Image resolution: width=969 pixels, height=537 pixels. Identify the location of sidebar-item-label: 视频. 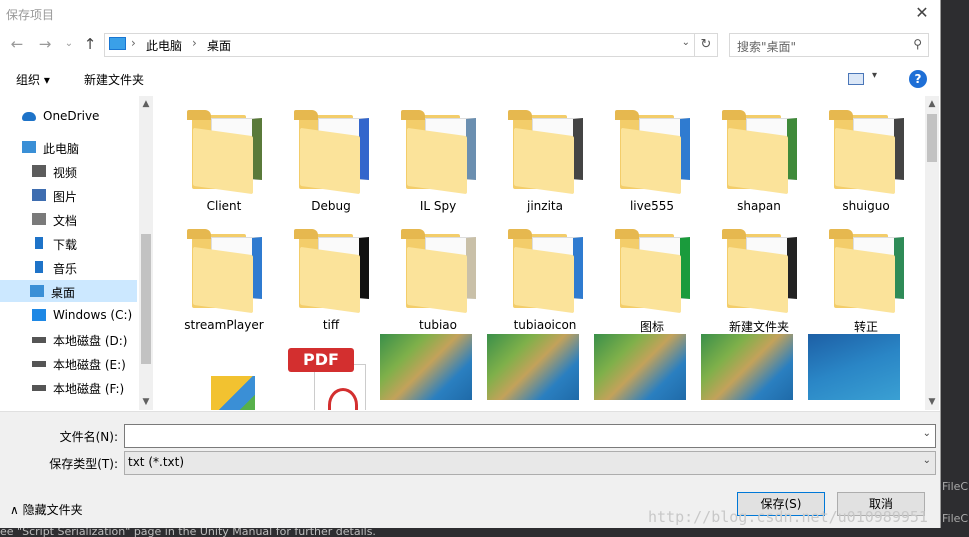
(65, 173).